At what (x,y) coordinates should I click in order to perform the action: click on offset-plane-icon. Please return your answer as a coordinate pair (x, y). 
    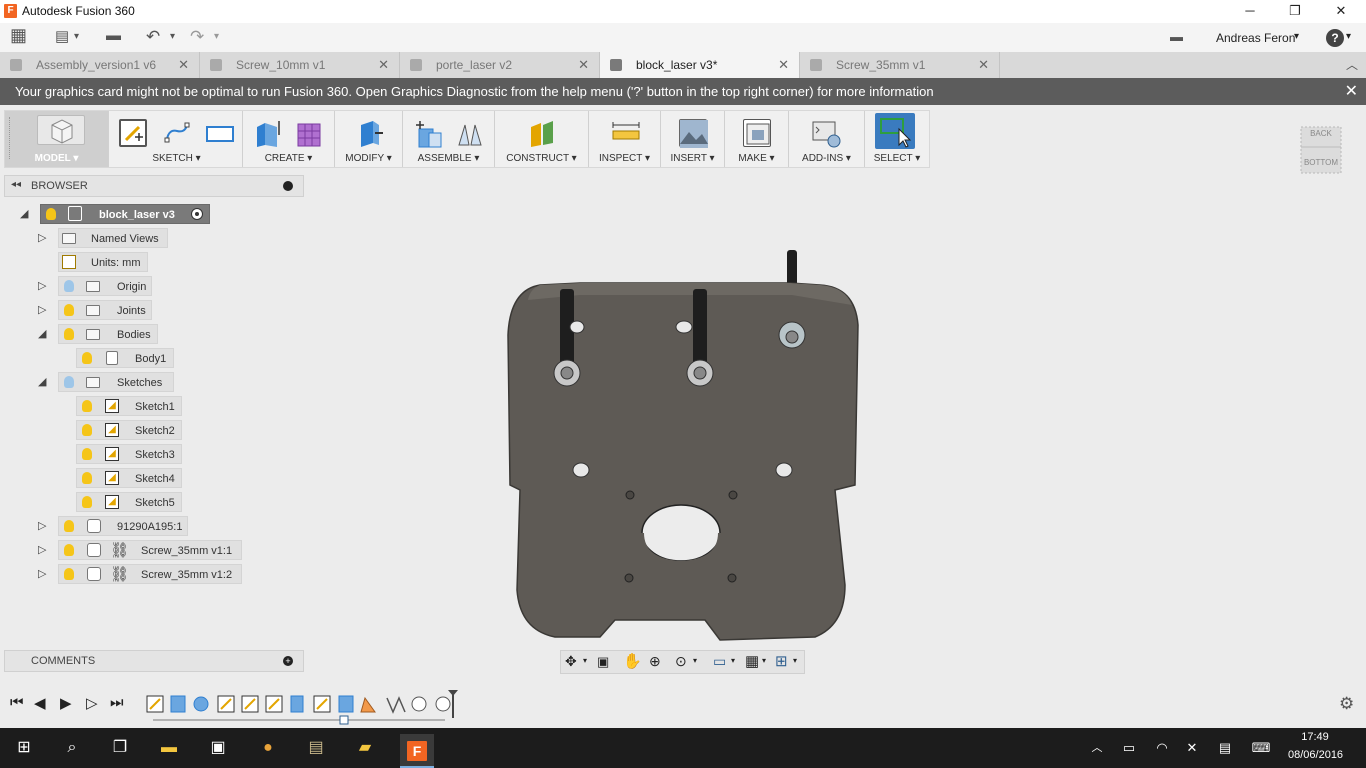
    Looking at the image, I should click on (541, 133).